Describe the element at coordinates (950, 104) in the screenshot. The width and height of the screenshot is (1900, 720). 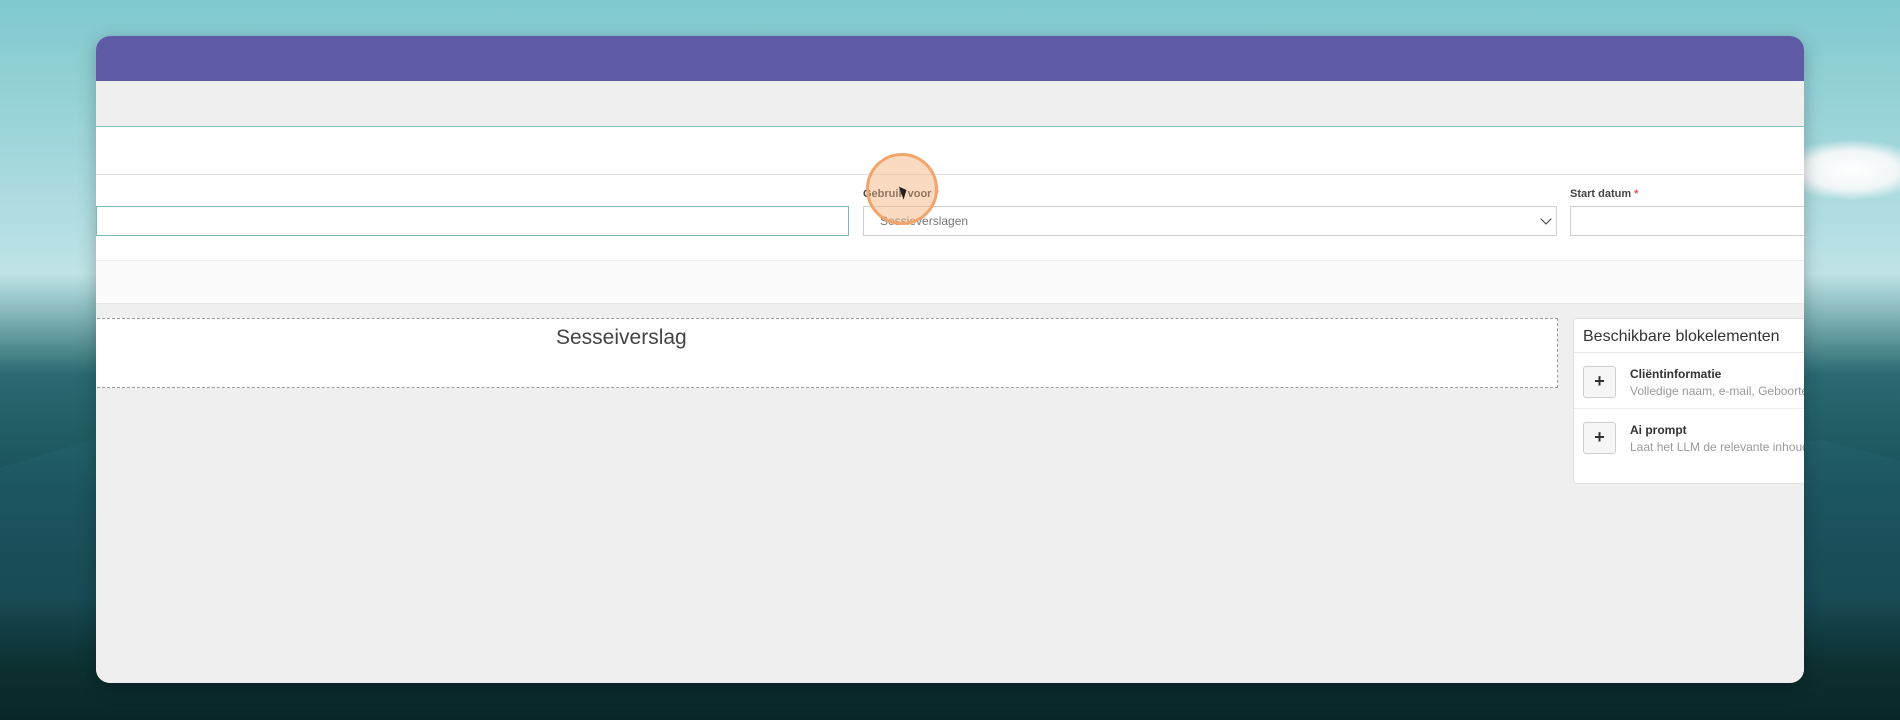
I see `toolbar` at that location.